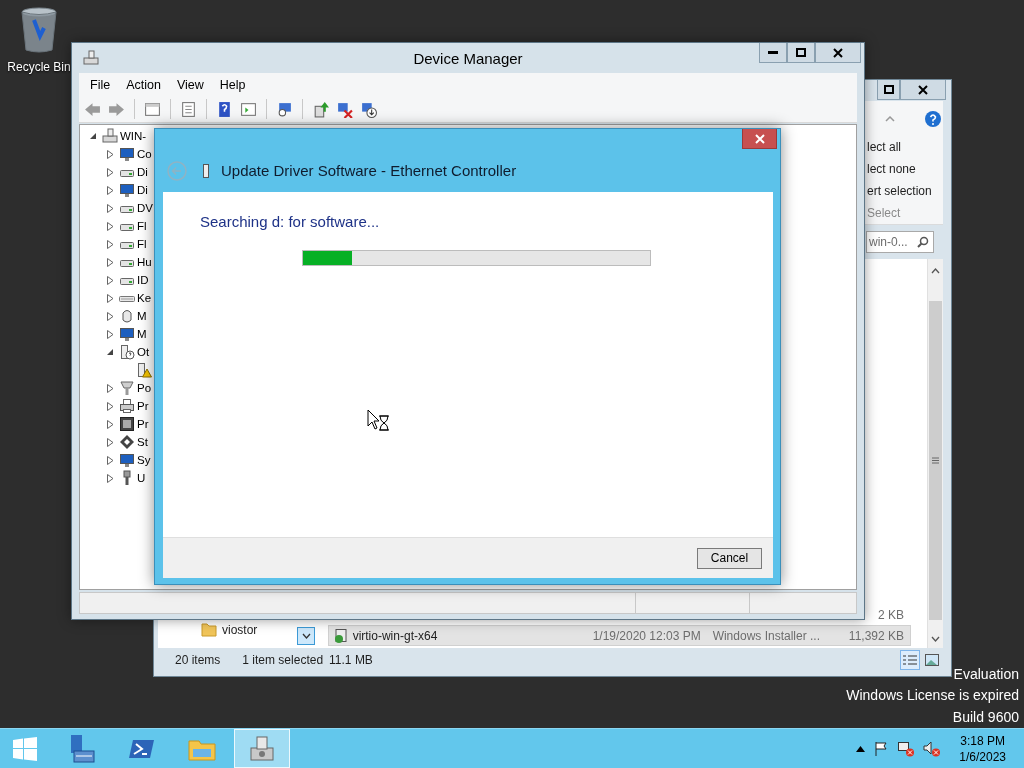 The image size is (1024, 768). I want to click on tree-item: DV, so click(145, 208).